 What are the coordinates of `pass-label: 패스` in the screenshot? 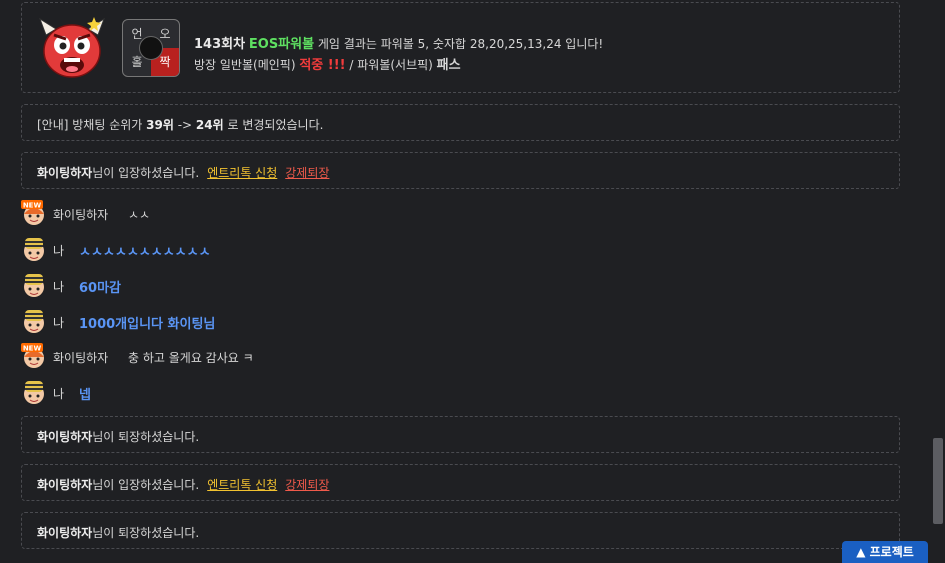 It's located at (448, 65).